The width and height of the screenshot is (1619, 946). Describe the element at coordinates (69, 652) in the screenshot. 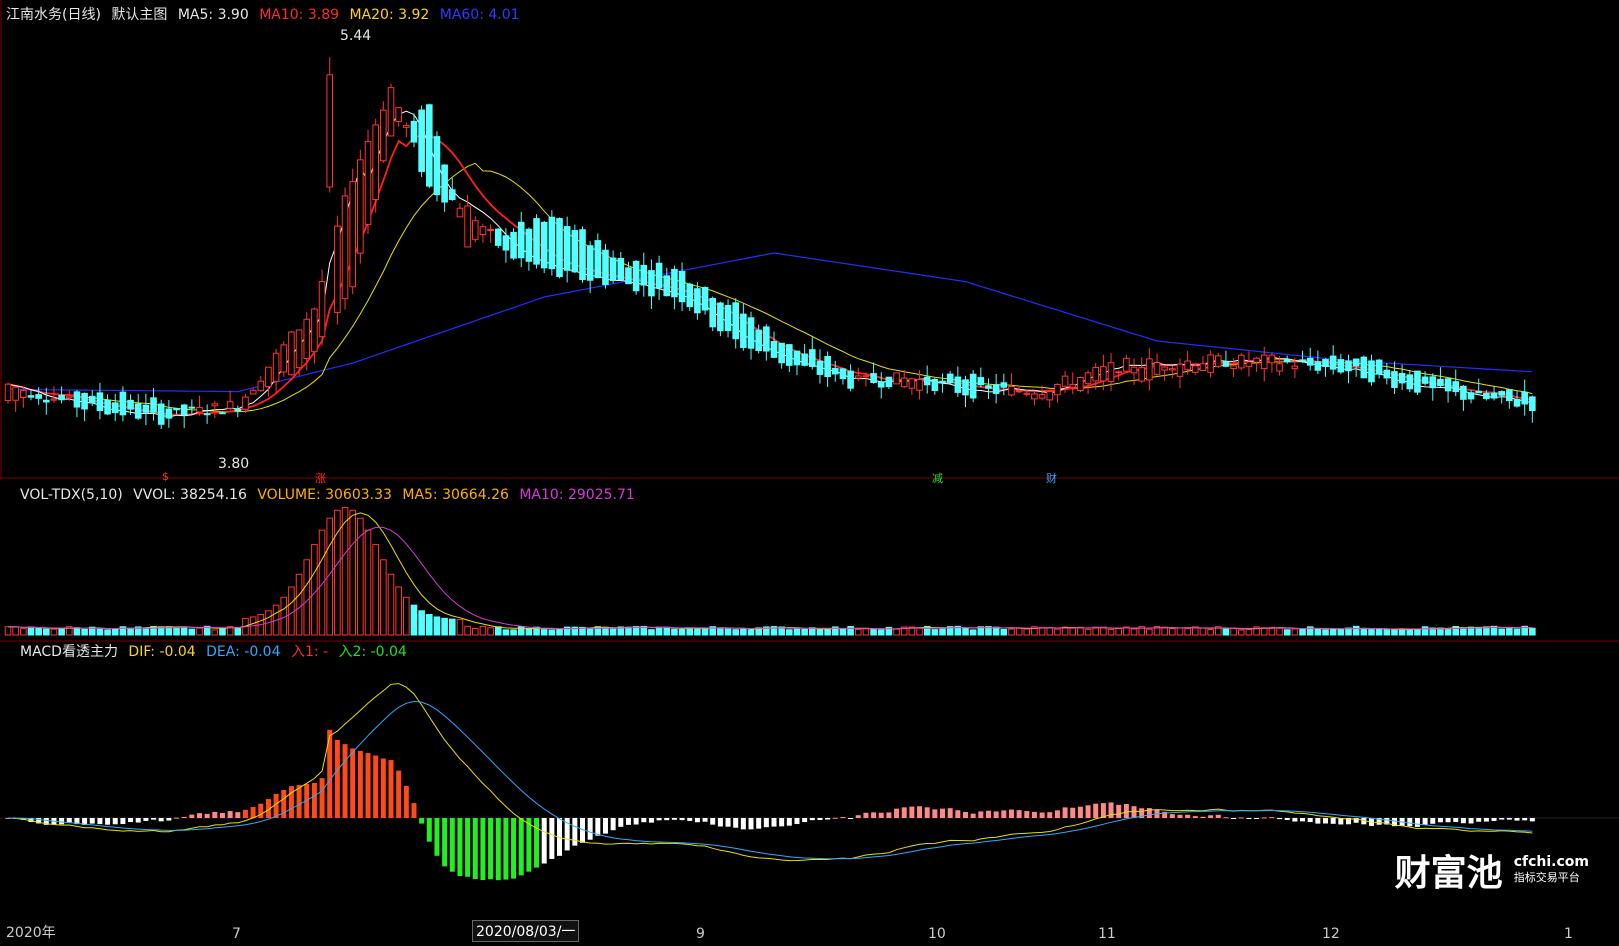

I see `macd-indicator-name: MACD看透主力` at that location.